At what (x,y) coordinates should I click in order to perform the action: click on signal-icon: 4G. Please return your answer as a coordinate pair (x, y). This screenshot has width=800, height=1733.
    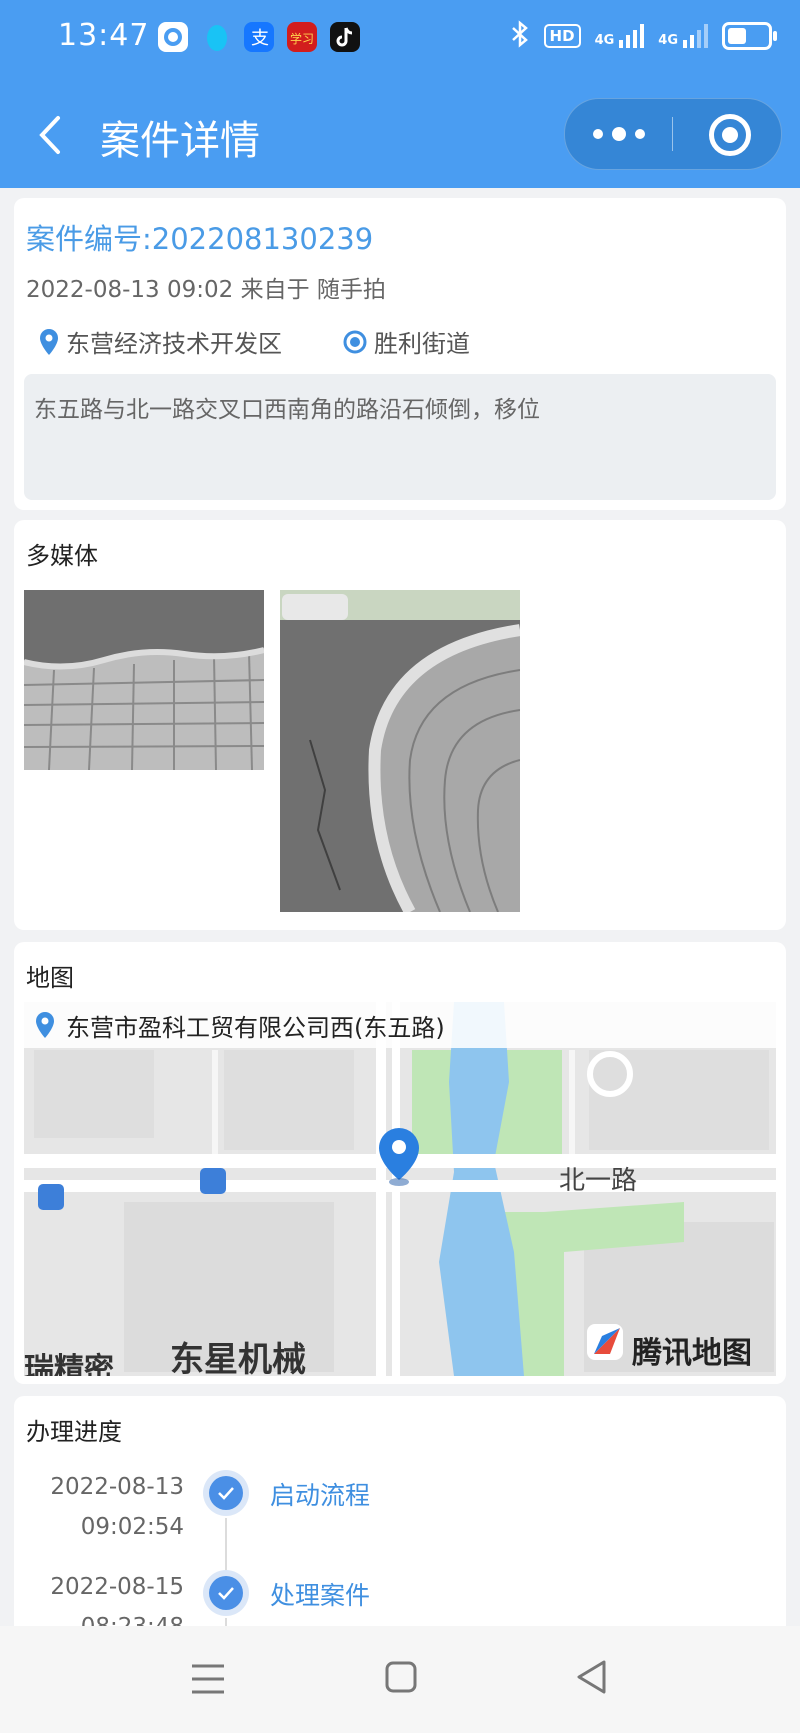
    Looking at the image, I should click on (620, 36).